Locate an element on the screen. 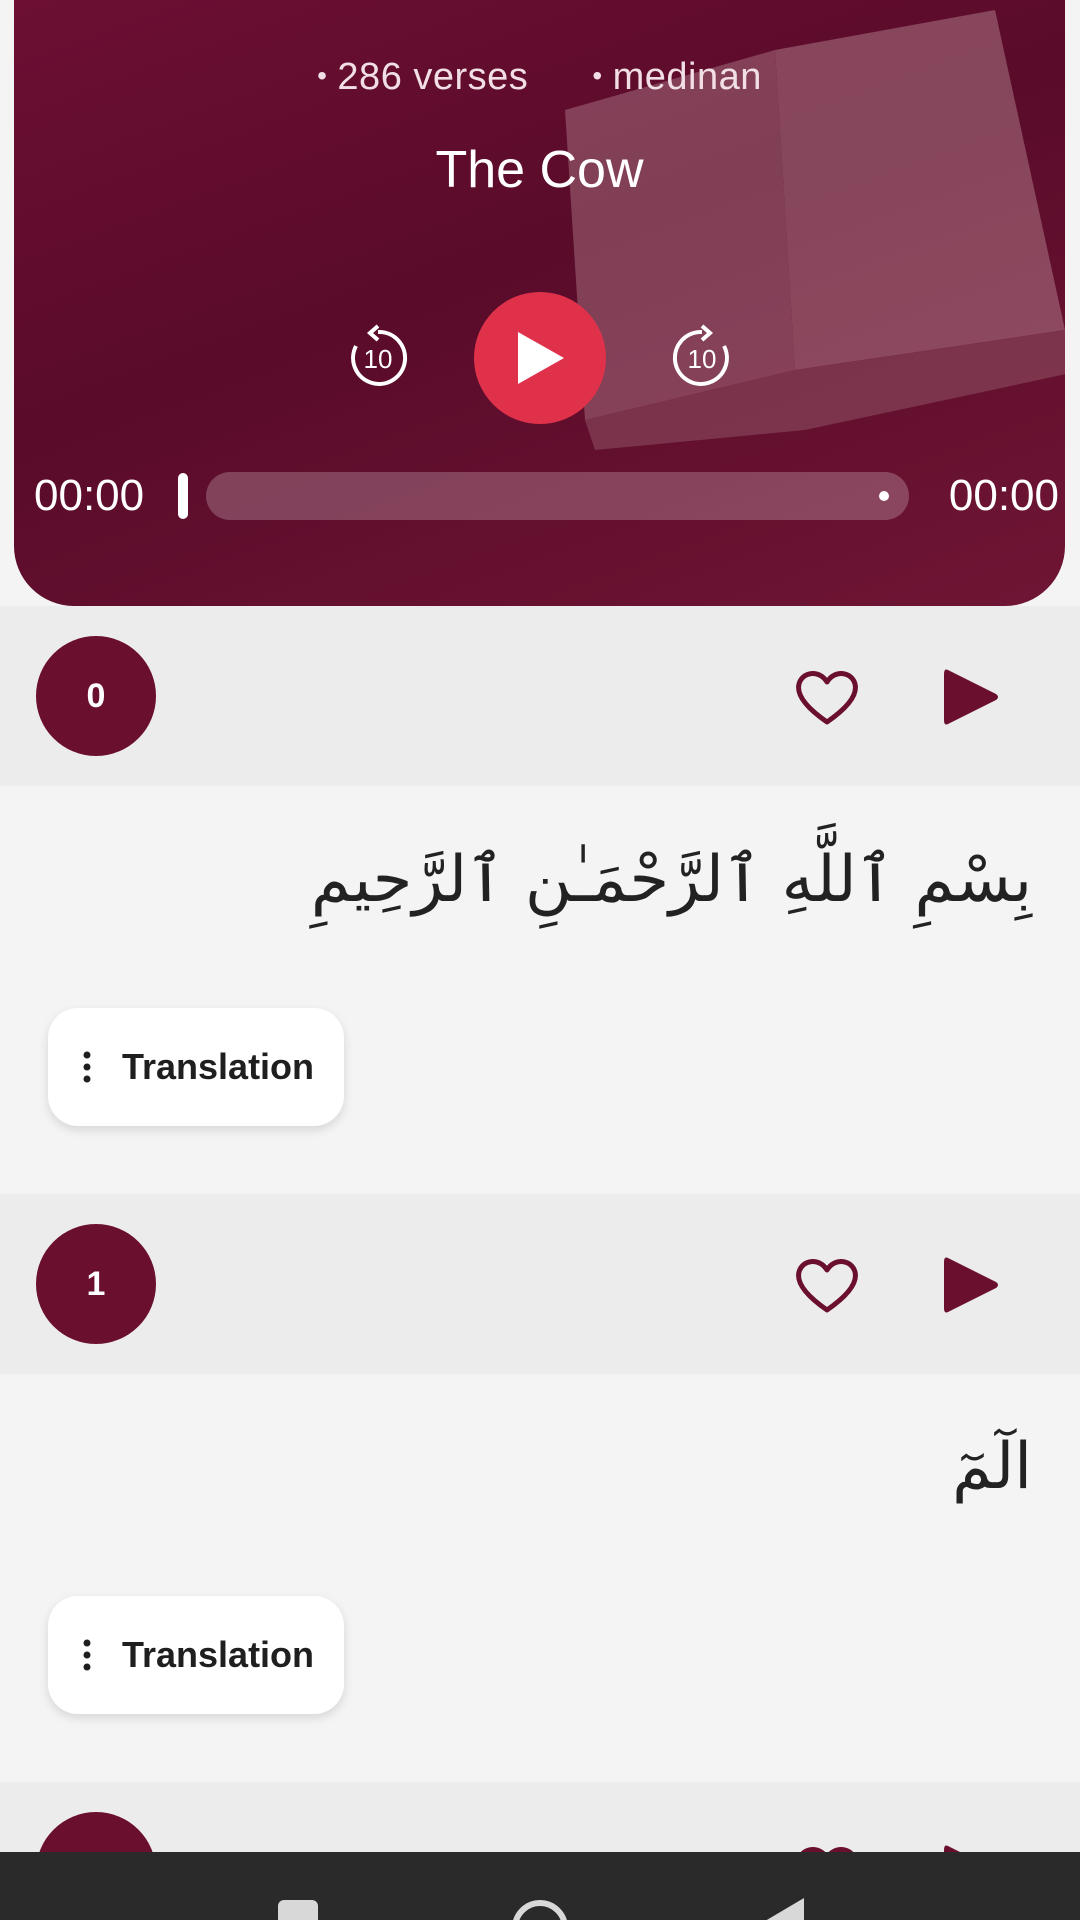 Image resolution: width=1080 pixels, height=1920 pixels. surah-title: The Cow is located at coordinates (539, 170).